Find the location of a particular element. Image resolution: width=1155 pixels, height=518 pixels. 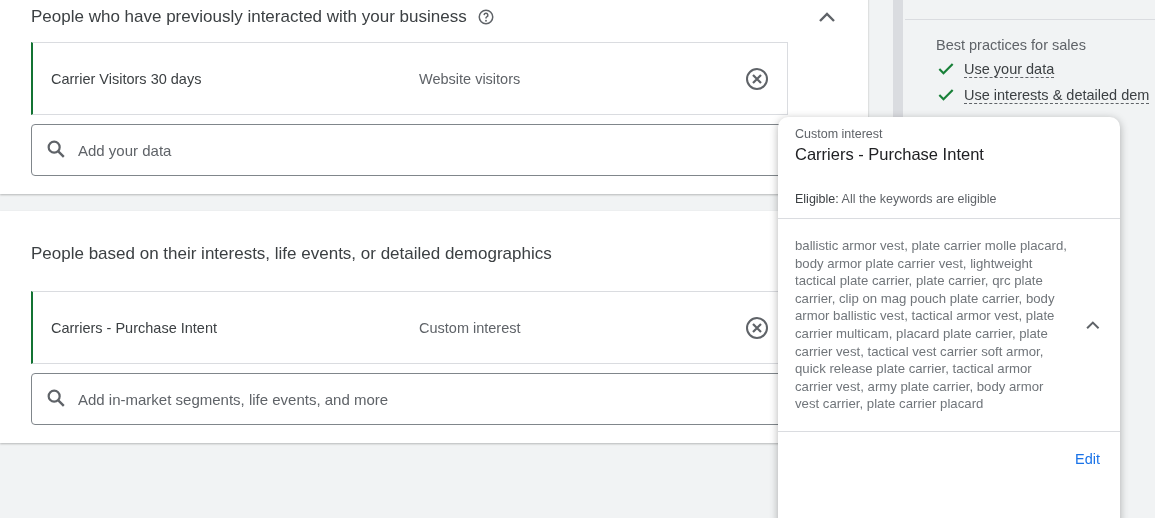

section-title: People based on their interests, life events, or detailed demographics is located at coordinates (291, 254).